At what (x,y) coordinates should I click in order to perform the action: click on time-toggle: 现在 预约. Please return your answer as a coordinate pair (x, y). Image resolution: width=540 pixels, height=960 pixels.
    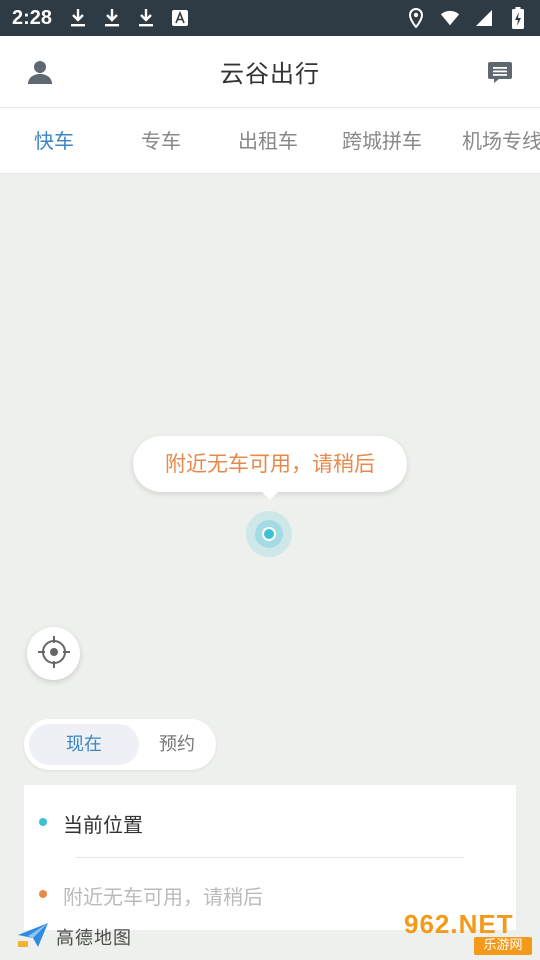
    Looking at the image, I should click on (120, 744).